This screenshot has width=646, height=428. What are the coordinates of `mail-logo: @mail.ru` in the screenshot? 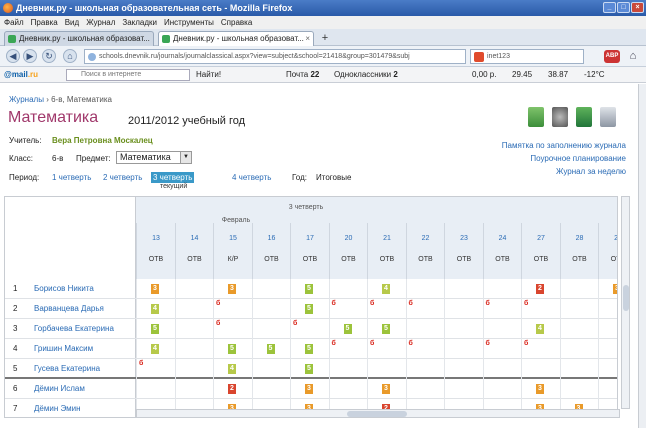 It's located at (21, 75).